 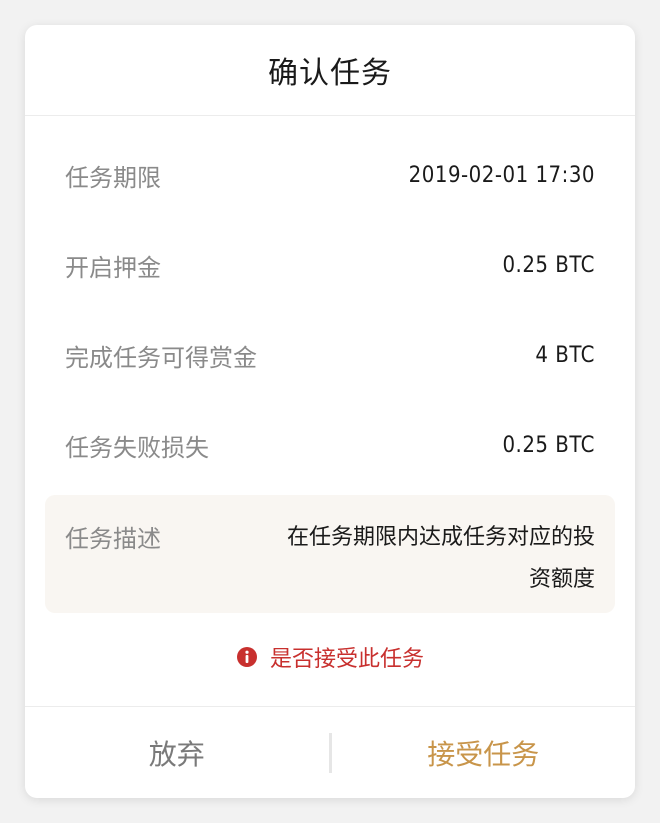 I want to click on confirm-prompt-text: 是否接受此任务, so click(x=346, y=659).